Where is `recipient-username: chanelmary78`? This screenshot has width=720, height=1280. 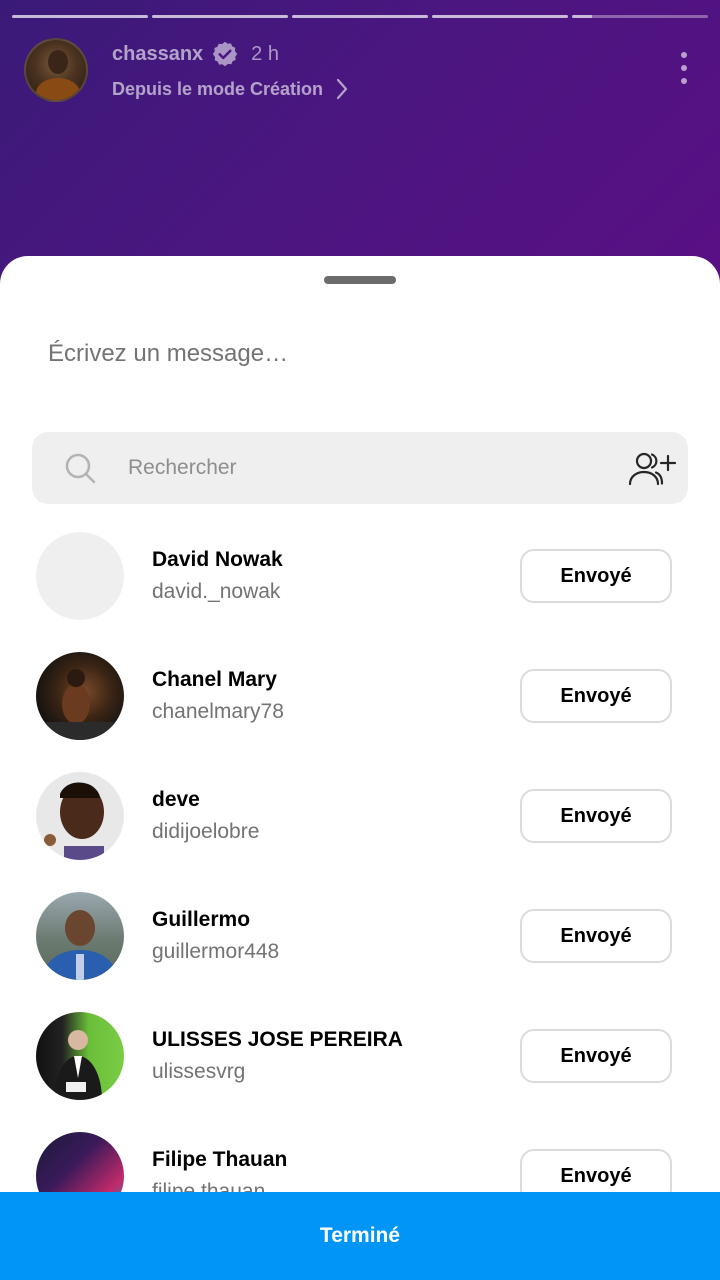 recipient-username: chanelmary78 is located at coordinates (218, 711).